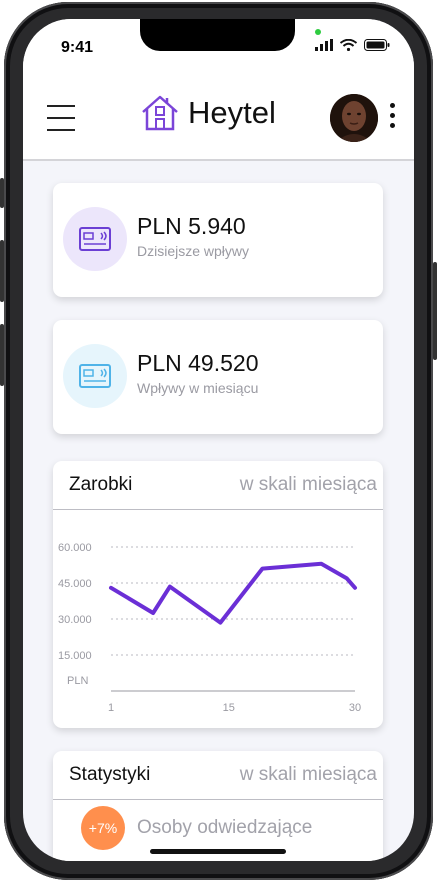 The height and width of the screenshot is (882, 437). I want to click on more-options-icon, so click(392, 116).